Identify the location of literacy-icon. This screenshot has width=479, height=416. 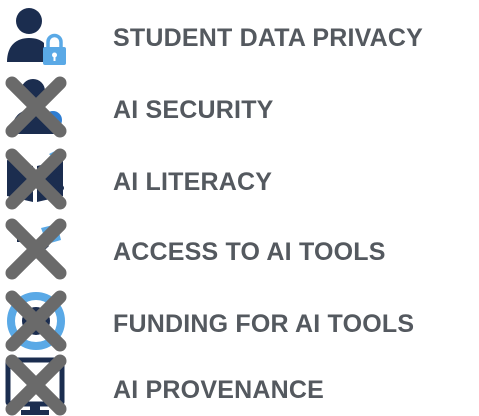
(35, 179).